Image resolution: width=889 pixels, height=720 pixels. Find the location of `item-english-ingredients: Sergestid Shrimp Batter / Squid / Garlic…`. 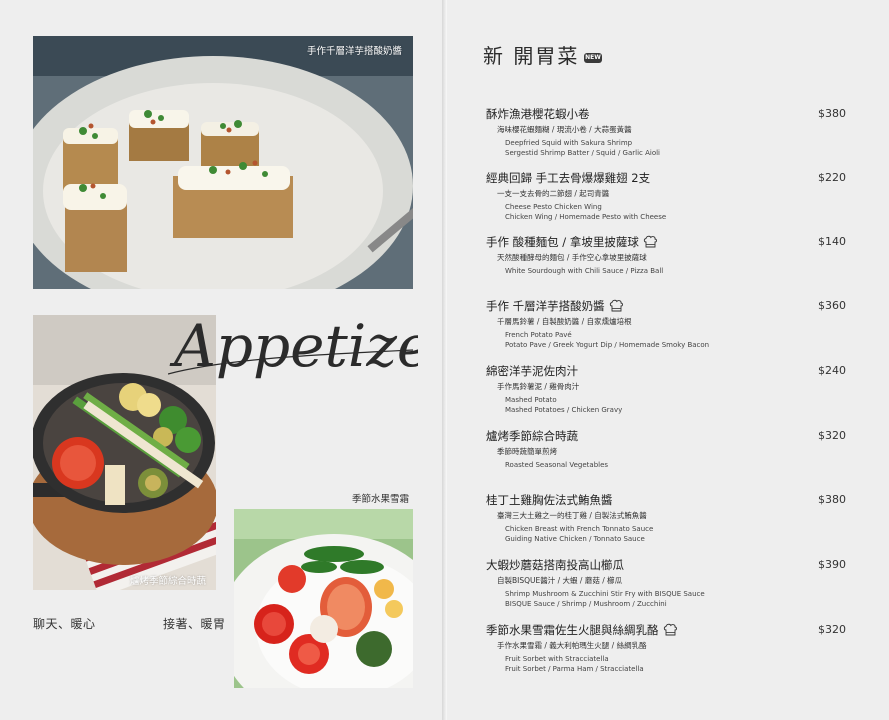

item-english-ingredients: Sergestid Shrimp Batter / Squid / Garlic… is located at coordinates (583, 153).